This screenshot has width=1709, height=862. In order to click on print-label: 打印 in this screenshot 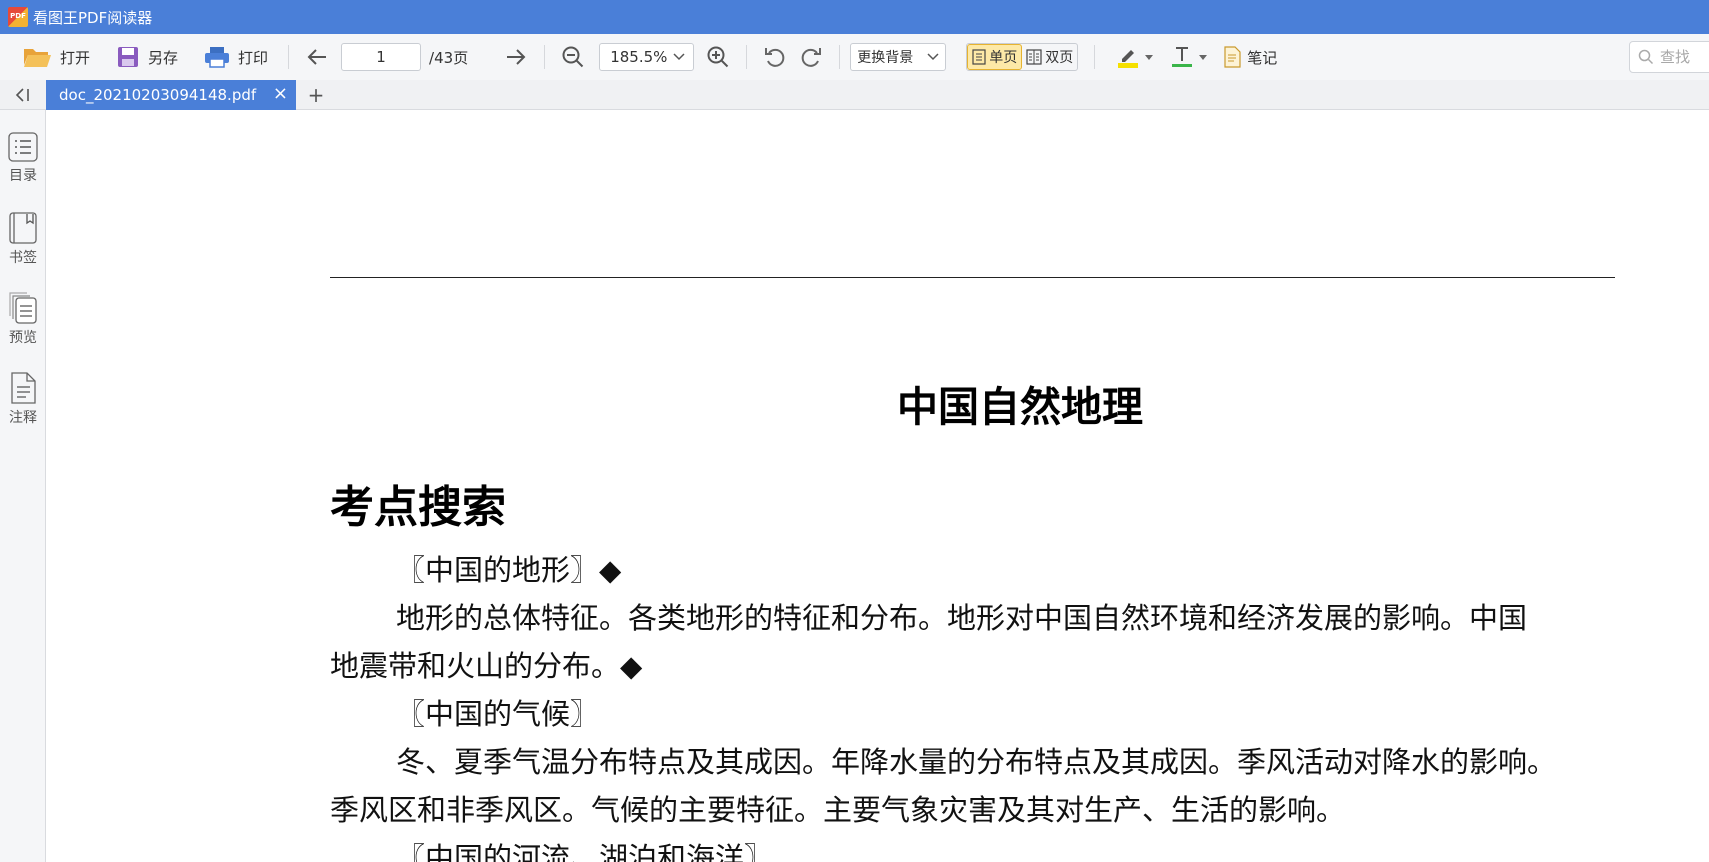, I will do `click(253, 57)`.